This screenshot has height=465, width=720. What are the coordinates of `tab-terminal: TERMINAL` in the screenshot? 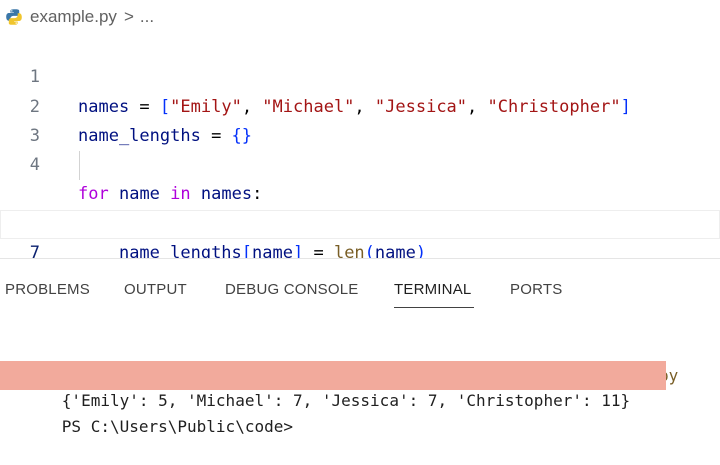 It's located at (432, 289).